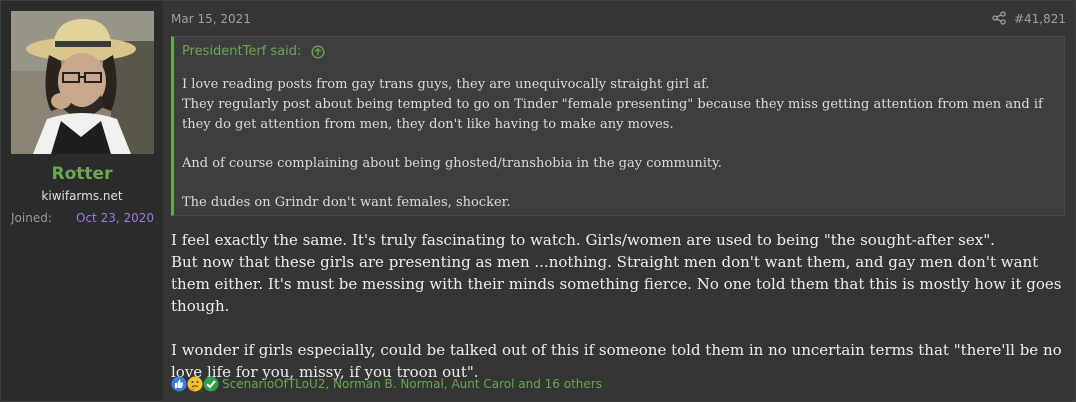  What do you see at coordinates (195, 384) in the screenshot?
I see `thinking-icon` at bounding box center [195, 384].